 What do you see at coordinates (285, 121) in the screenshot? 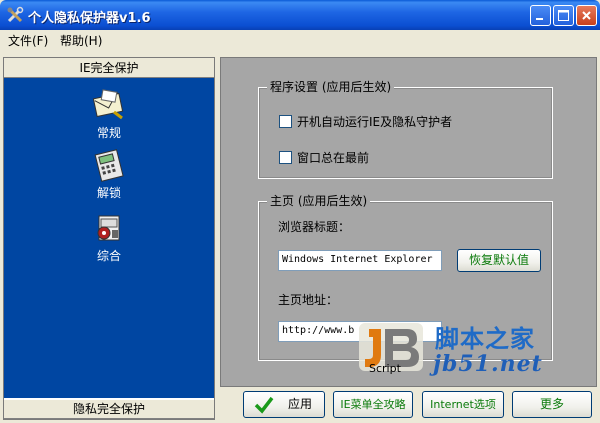
I see `autostart-checkbox-box` at bounding box center [285, 121].